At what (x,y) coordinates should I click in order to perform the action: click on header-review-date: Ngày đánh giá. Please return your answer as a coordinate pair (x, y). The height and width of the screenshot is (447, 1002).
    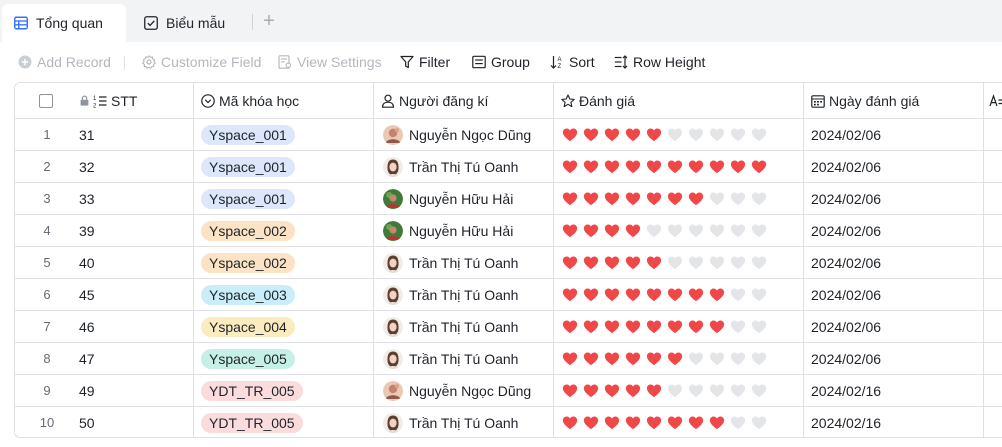
    Looking at the image, I should click on (896, 100).